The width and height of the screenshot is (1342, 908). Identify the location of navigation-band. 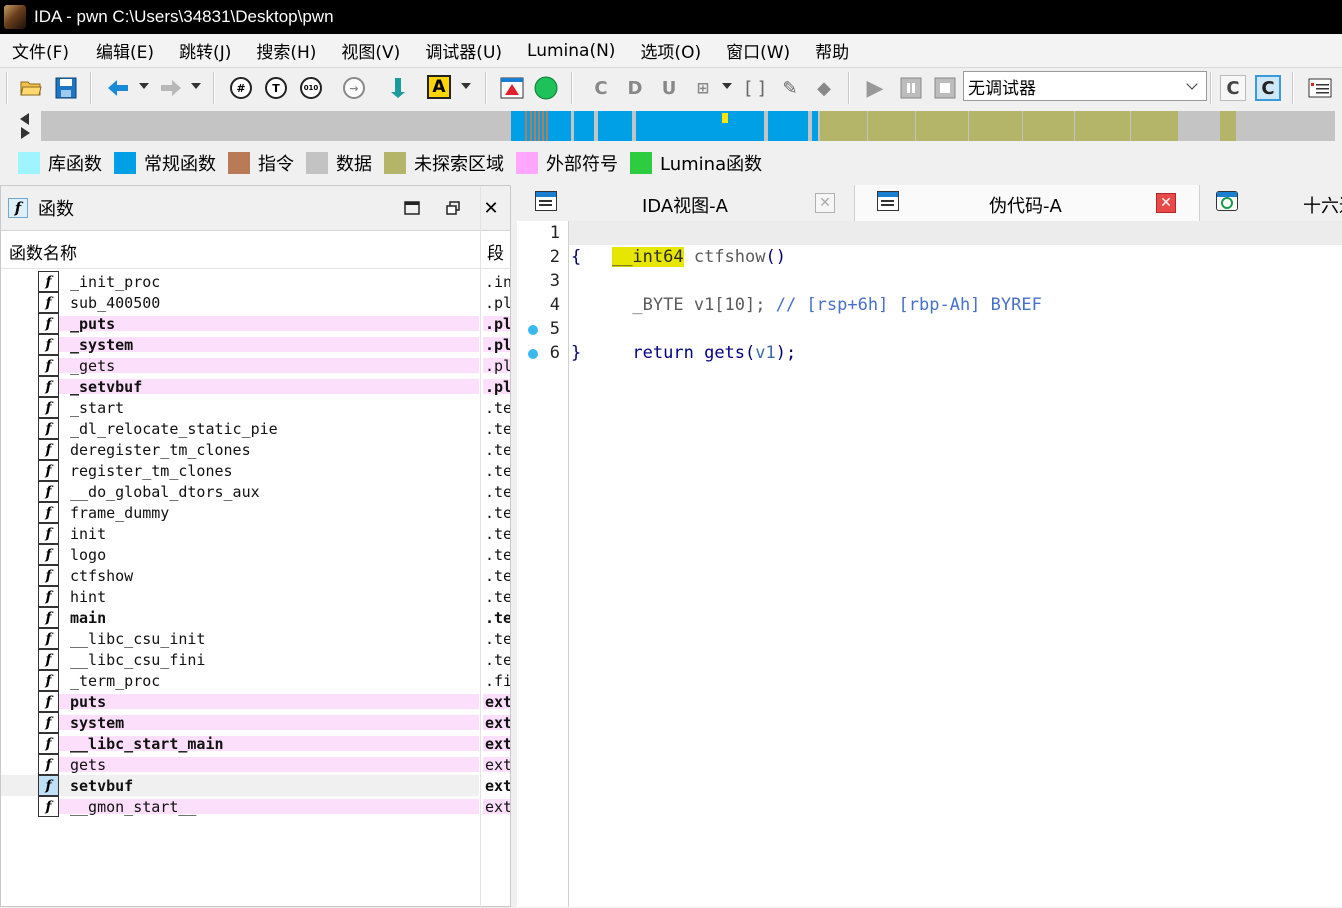
(688, 126).